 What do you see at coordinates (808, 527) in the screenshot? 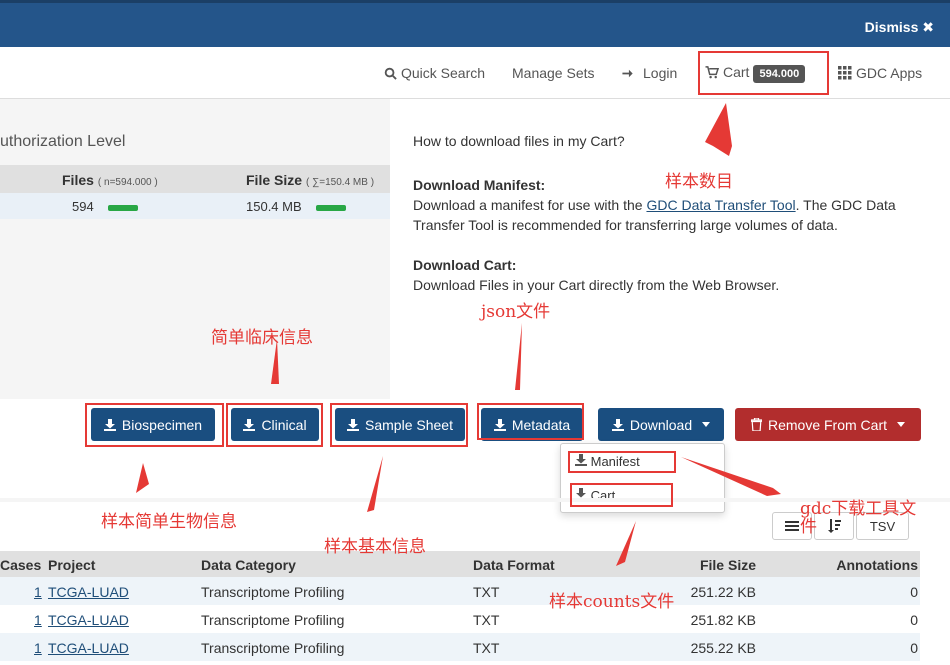
I see `annotation-gdc-tool-line2: 件` at bounding box center [808, 527].